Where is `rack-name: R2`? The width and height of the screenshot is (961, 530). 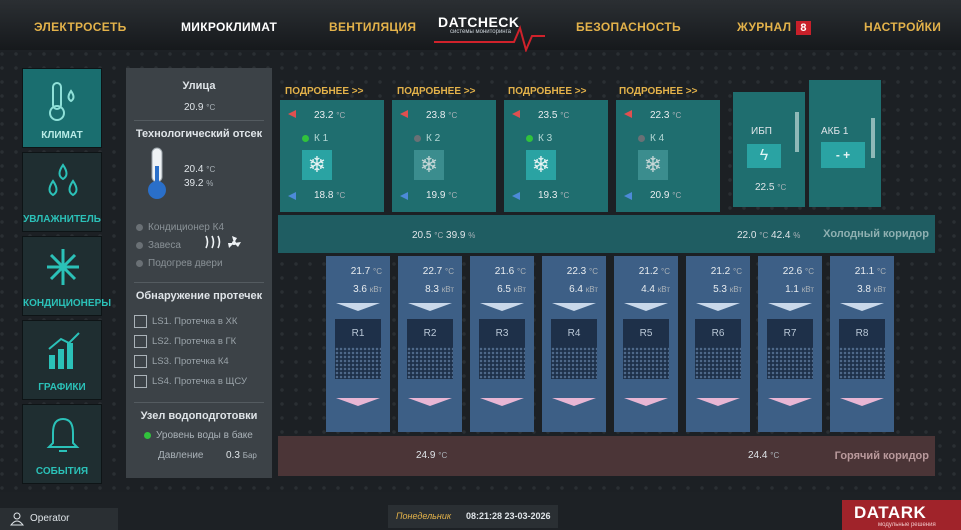
rack-name: R2 is located at coordinates (430, 333).